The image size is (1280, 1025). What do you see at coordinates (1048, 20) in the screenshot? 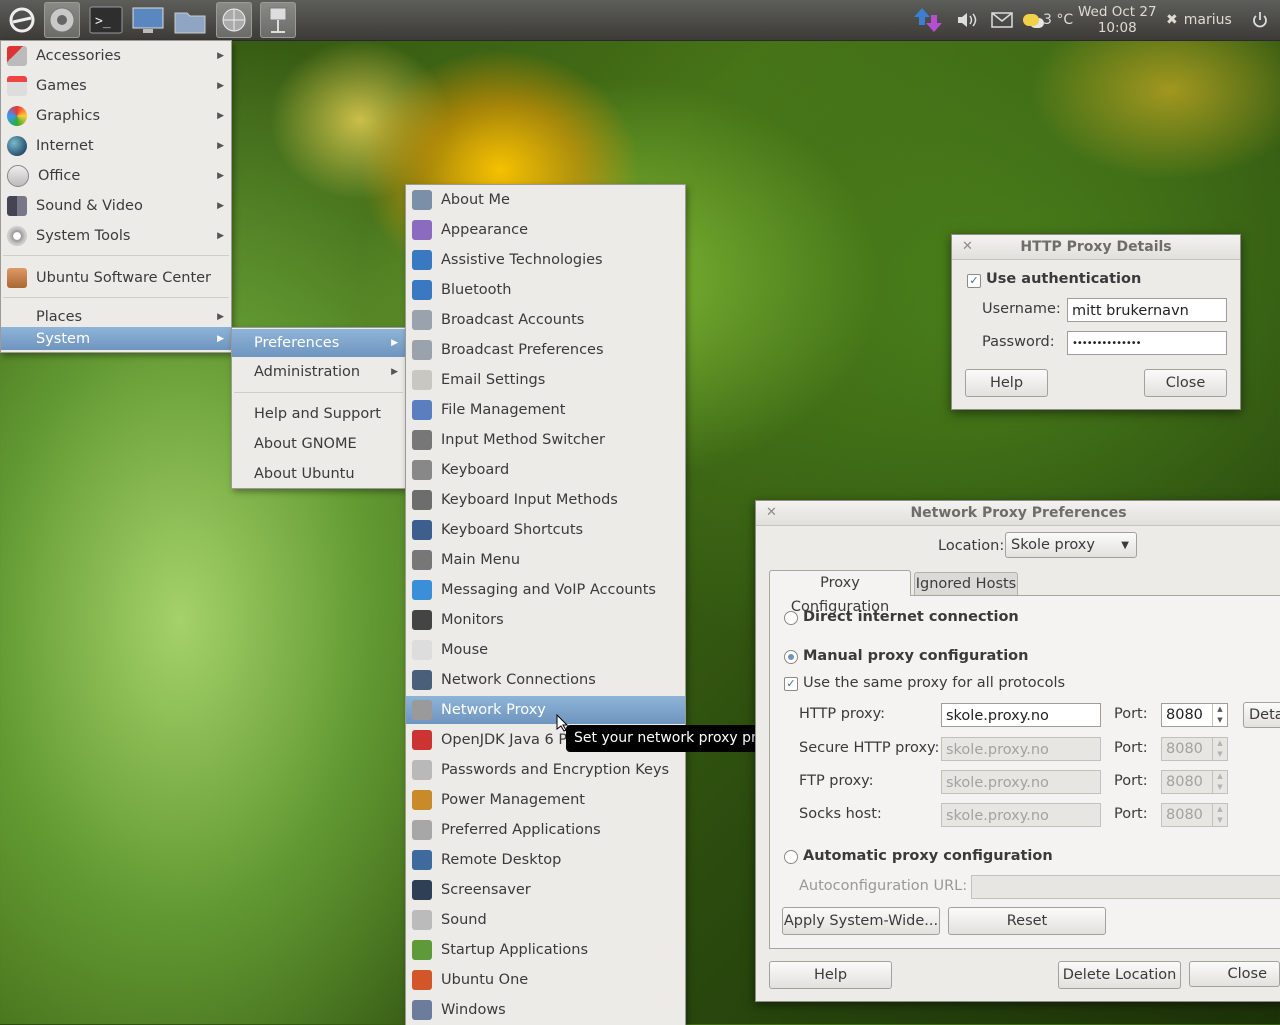
I see `weather-indicator: 3 °C` at bounding box center [1048, 20].